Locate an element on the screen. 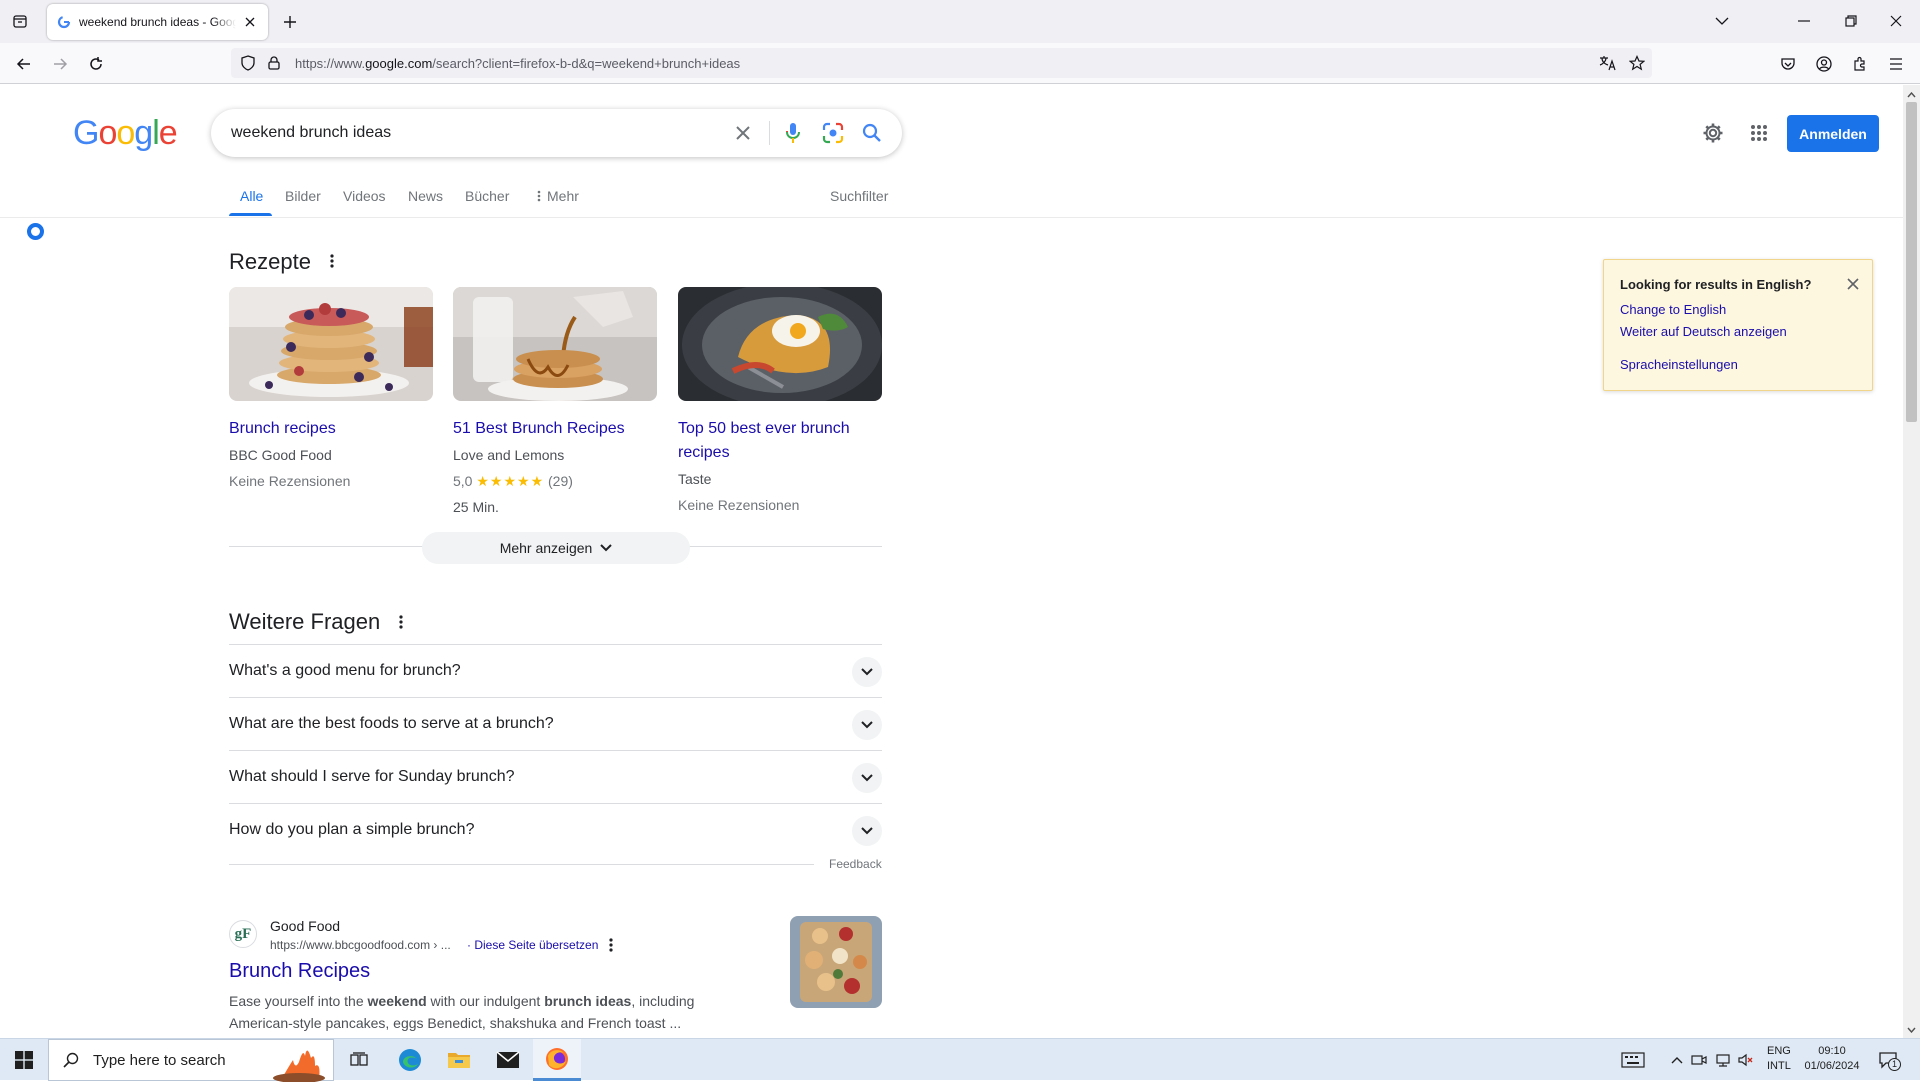 This screenshot has height=1082, width=1920. translate-page-icon is located at coordinates (1608, 63).